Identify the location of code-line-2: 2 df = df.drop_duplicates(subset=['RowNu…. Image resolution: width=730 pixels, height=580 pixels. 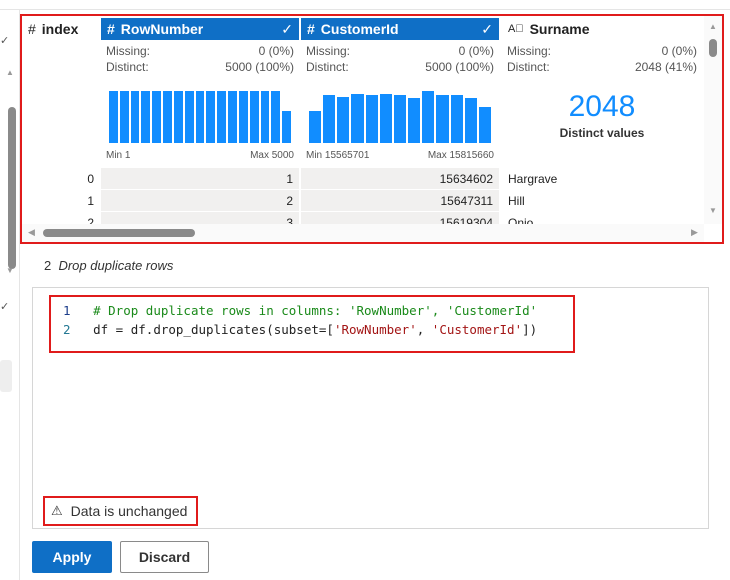
(300, 330).